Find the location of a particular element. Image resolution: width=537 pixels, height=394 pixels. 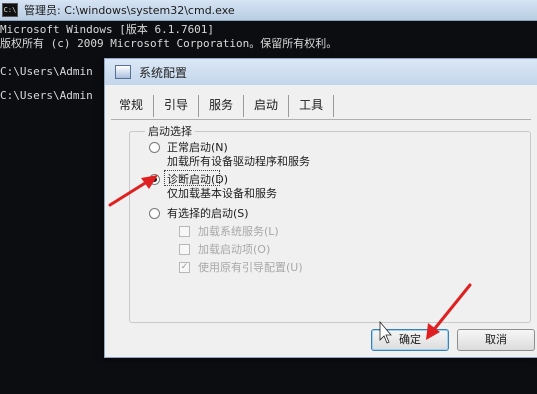

mouse-cursor-icon is located at coordinates (385, 332).